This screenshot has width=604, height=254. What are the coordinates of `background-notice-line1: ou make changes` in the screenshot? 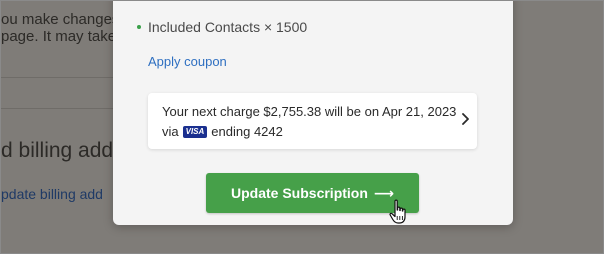 It's located at (60, 19).